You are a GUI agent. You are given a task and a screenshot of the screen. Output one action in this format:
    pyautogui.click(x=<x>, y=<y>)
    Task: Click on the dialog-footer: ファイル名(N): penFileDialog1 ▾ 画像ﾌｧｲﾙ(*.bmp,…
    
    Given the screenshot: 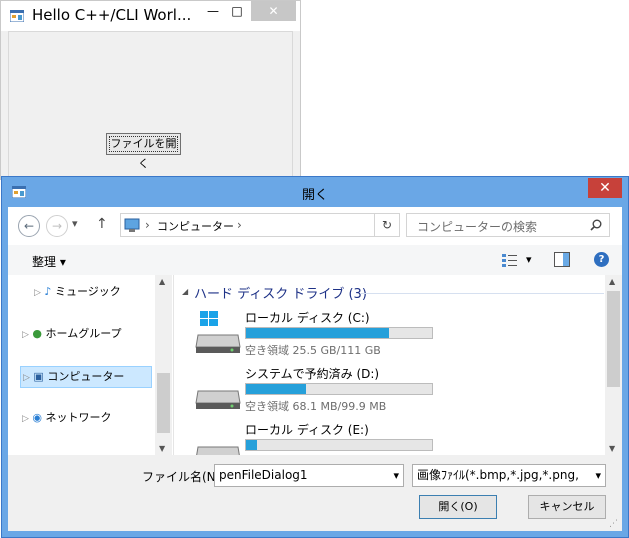 What is the action you would take?
    pyautogui.click(x=315, y=493)
    